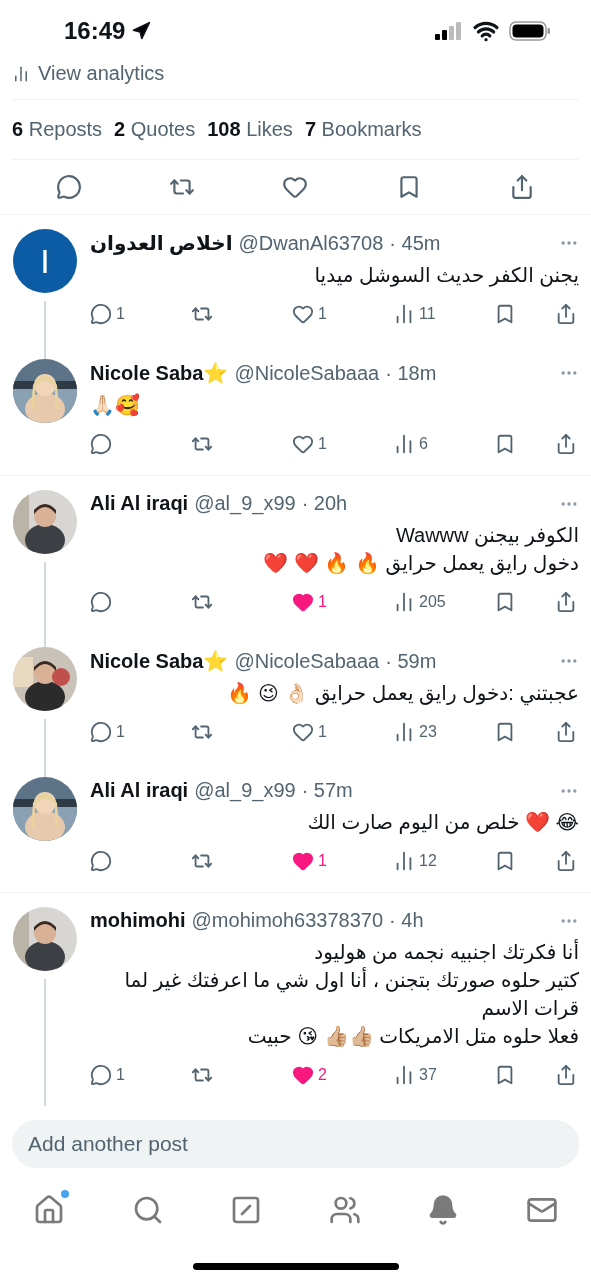 This screenshot has width=591, height=1280. What do you see at coordinates (57, 129) in the screenshot?
I see `engagement-stat: 6 Reposts` at bounding box center [57, 129].